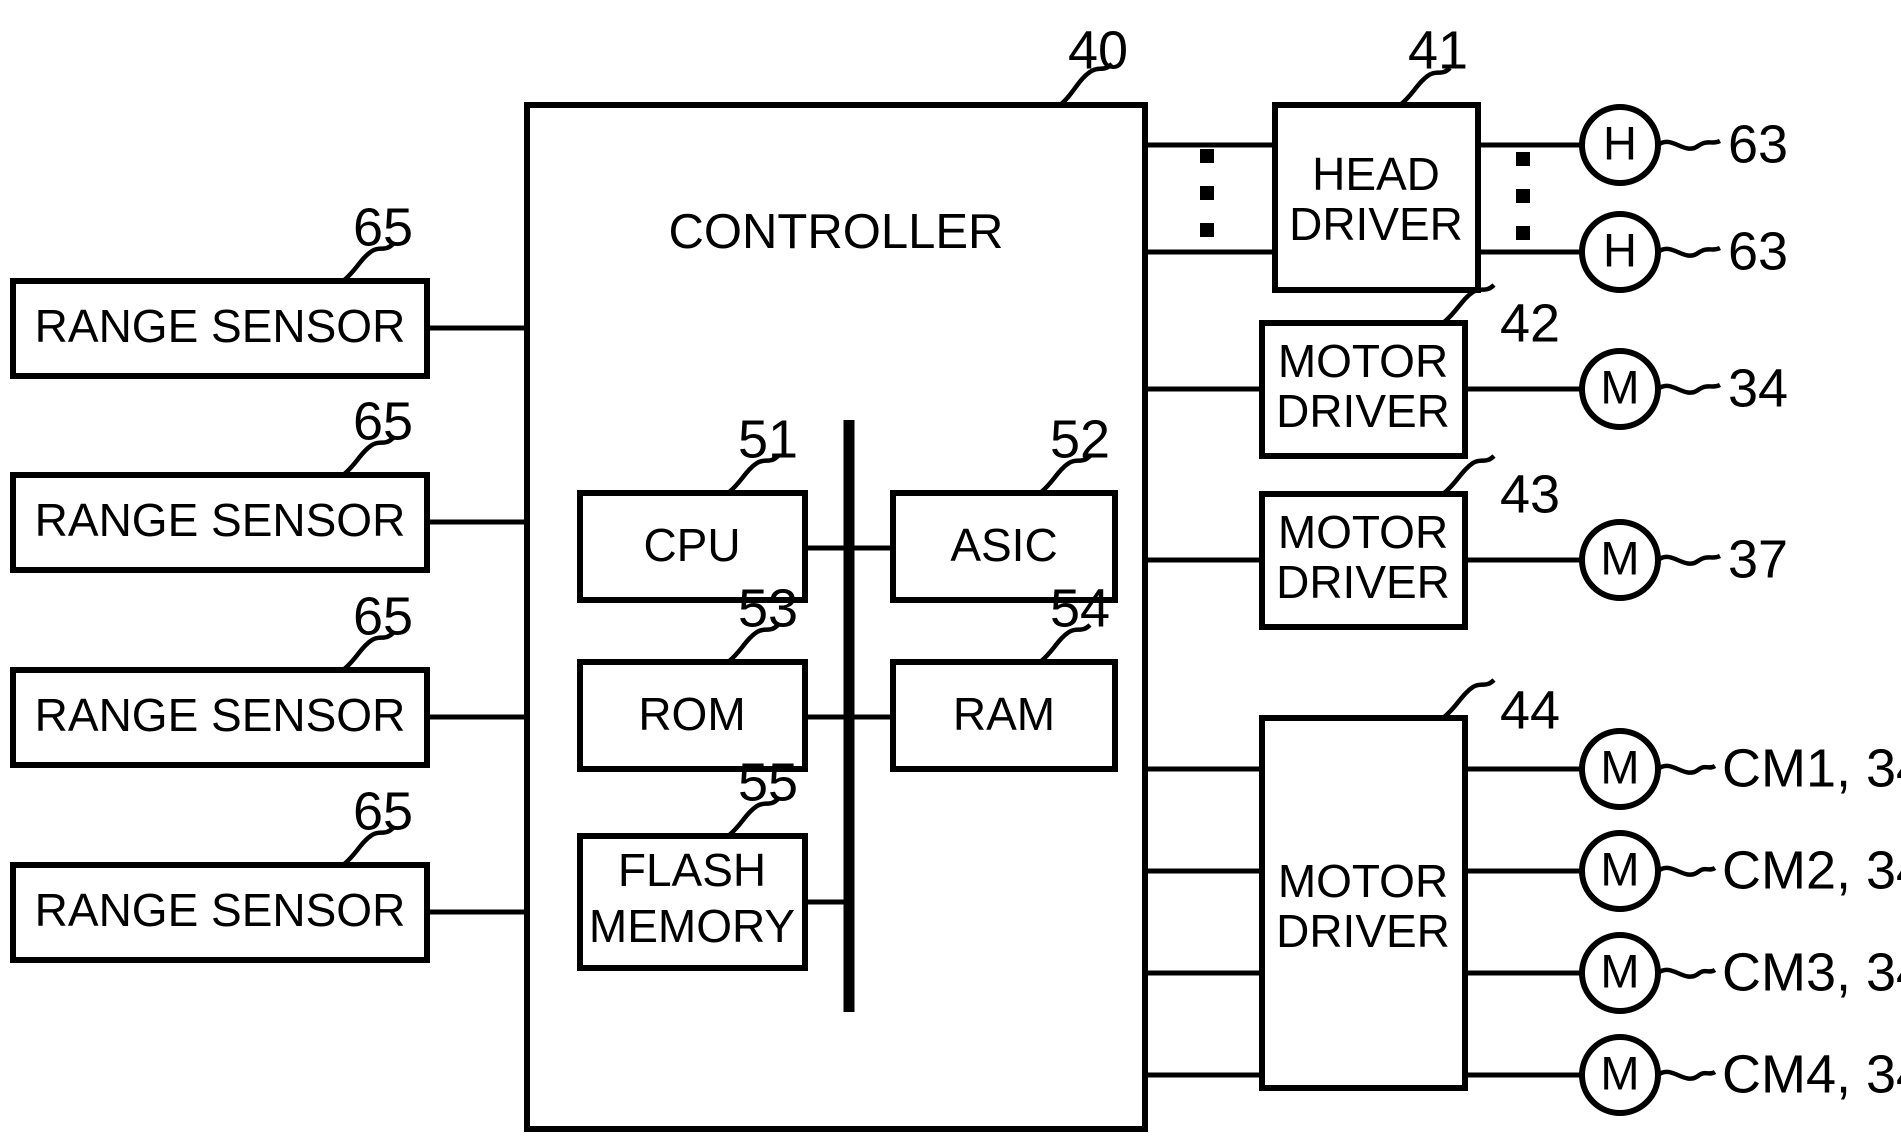 The height and width of the screenshot is (1142, 1901). I want to click on motor-driver-42-label-line1: MOTOR, so click(1363, 361).